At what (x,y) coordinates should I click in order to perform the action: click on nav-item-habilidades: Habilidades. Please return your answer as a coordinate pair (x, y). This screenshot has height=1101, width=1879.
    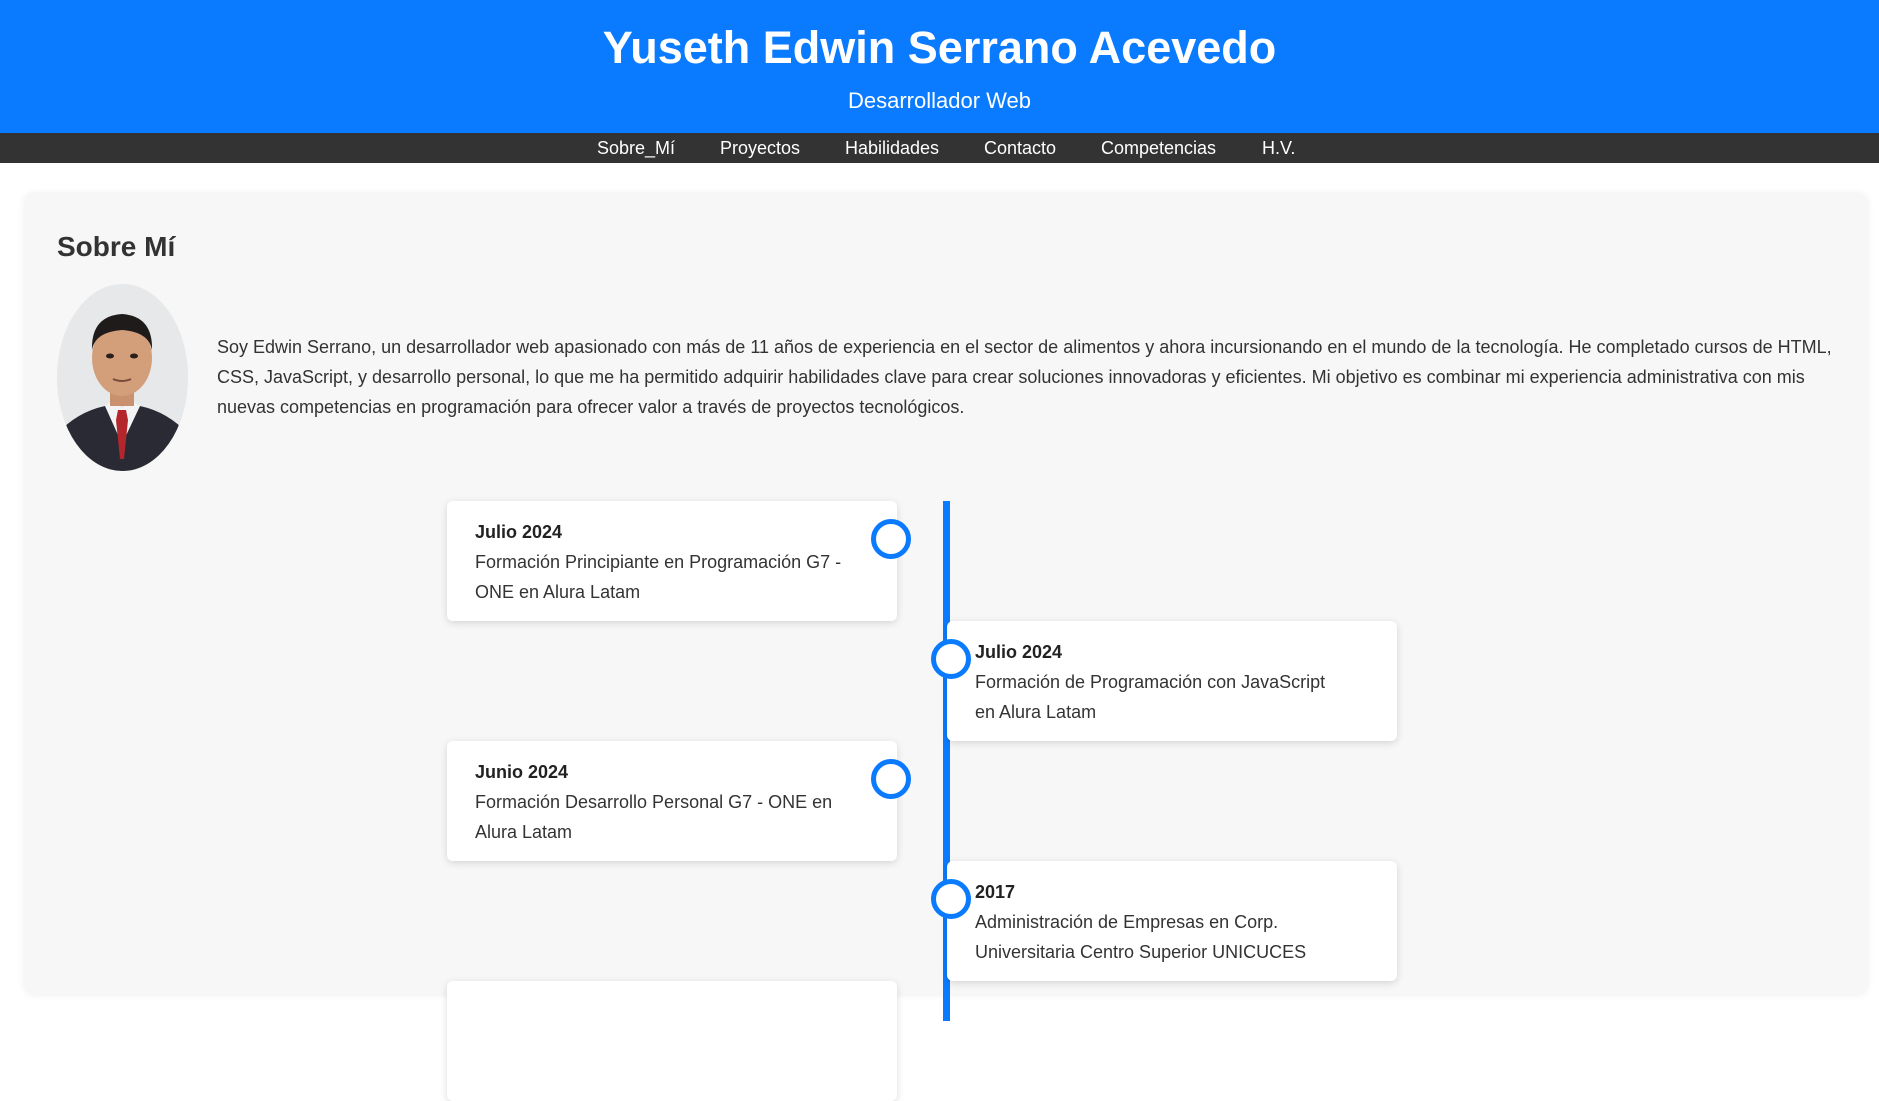
    Looking at the image, I should click on (892, 148).